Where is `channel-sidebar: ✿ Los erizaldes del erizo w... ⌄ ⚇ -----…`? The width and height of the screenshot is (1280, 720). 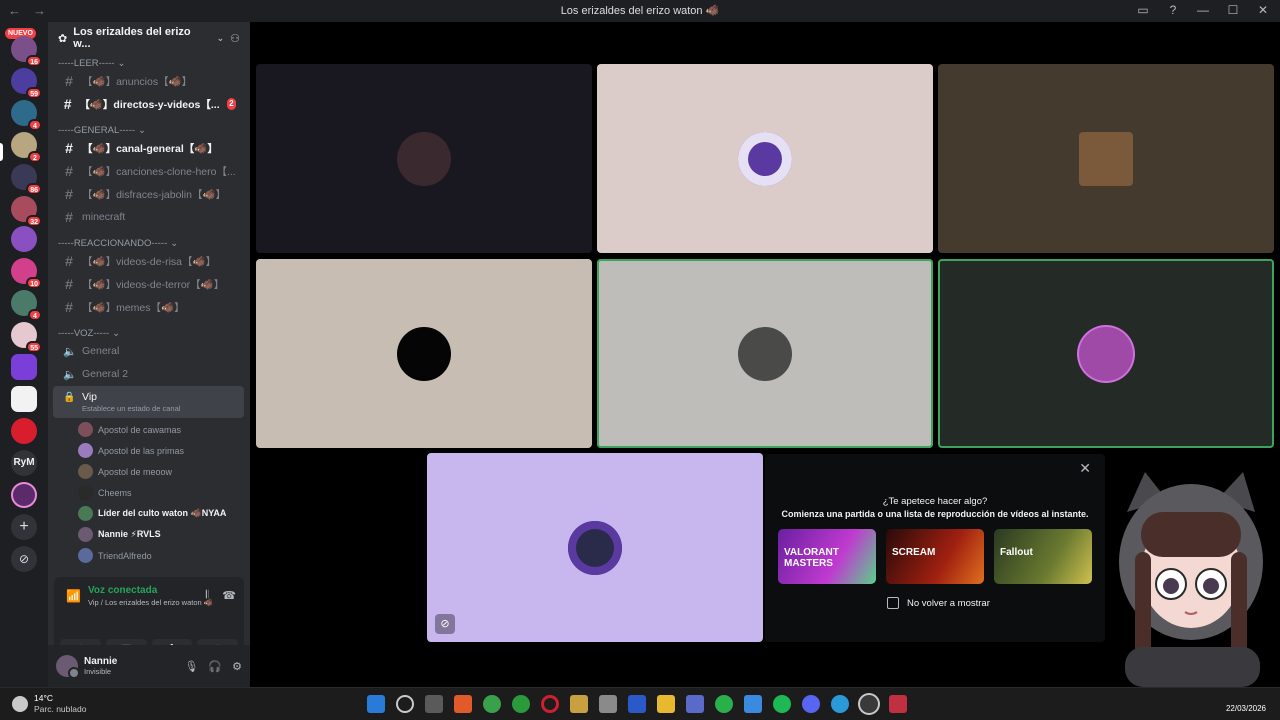
channel-sidebar: ✿ Los erizaldes del erizo w... ⌄ ⚇ -----… is located at coordinates (149, 354).